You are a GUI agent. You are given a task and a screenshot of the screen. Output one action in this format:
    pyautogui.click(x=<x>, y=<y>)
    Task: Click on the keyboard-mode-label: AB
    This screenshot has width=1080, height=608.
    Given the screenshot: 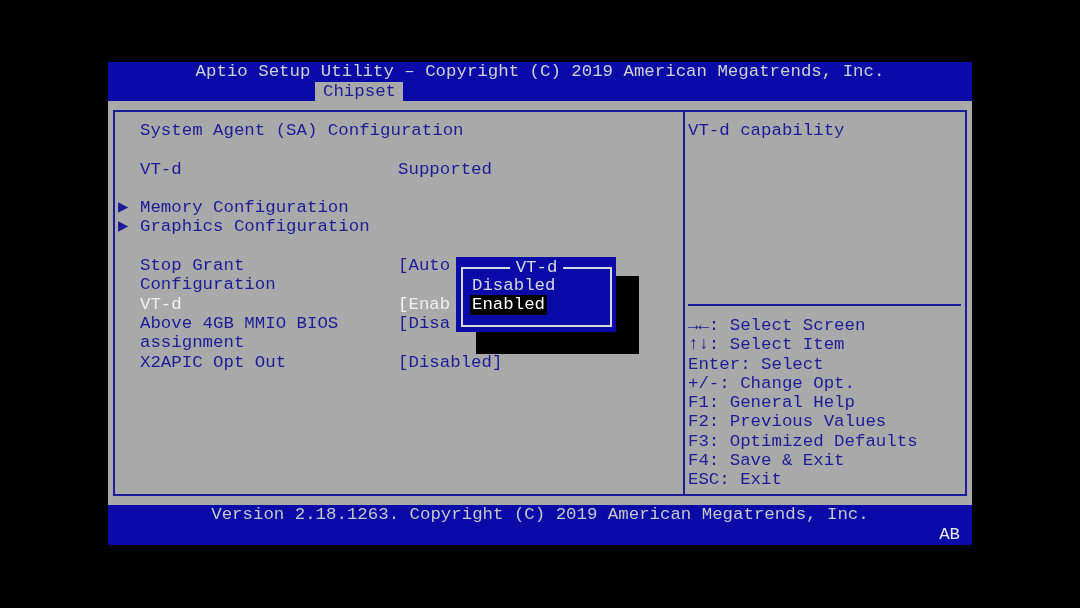 What is the action you would take?
    pyautogui.click(x=949, y=535)
    